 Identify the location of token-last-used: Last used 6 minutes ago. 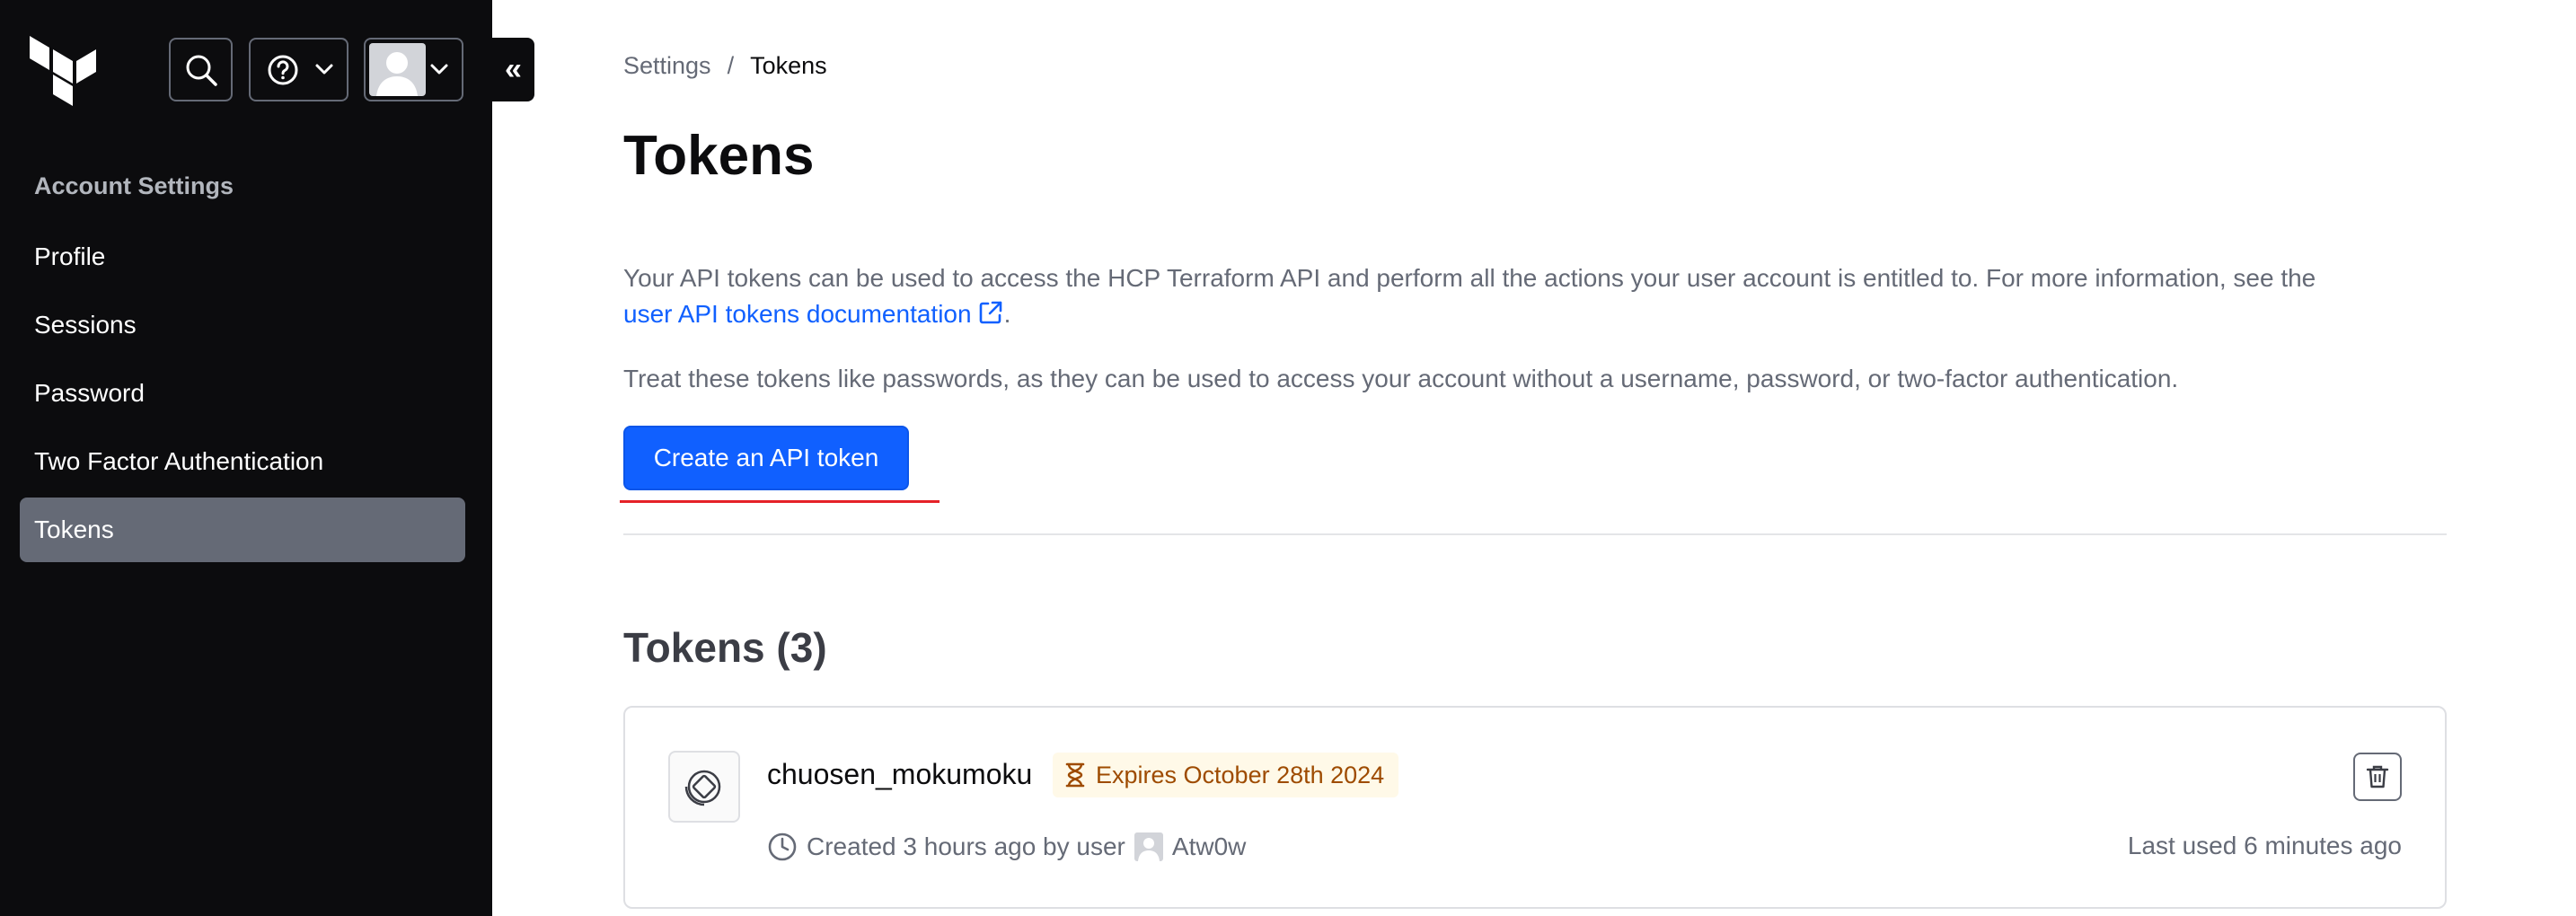
(2264, 845).